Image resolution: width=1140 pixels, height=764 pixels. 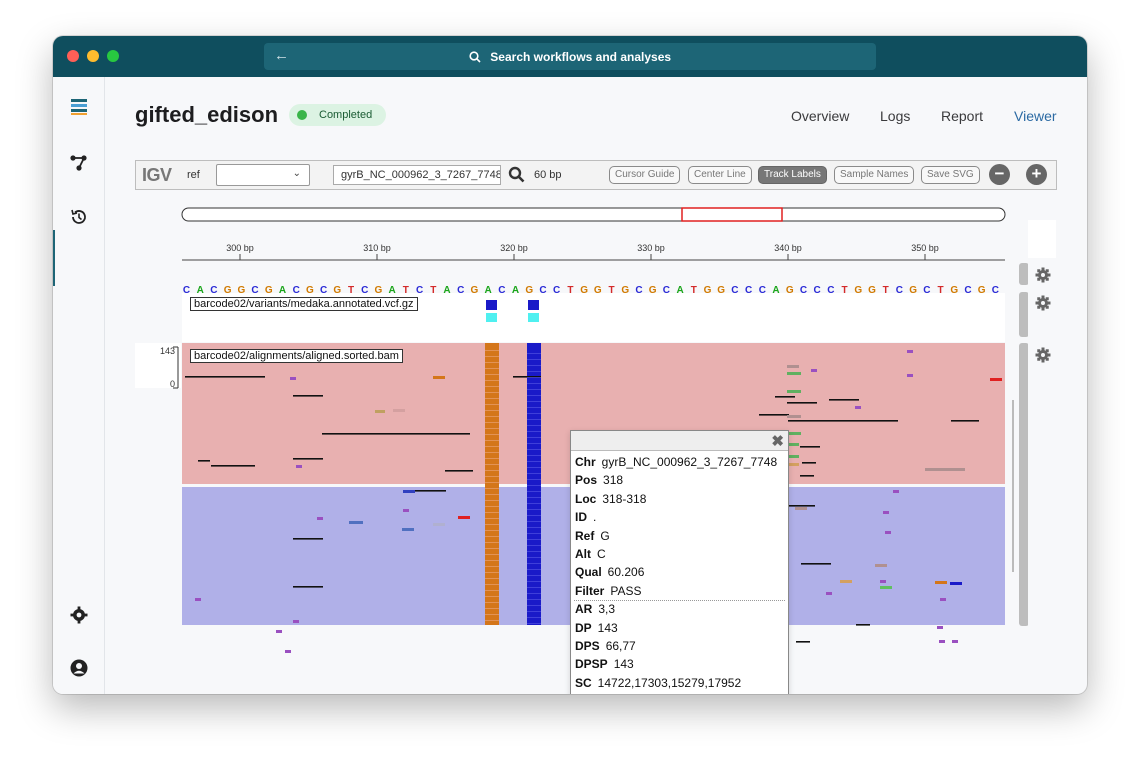 I want to click on genome-select: ⌄, so click(x=263, y=175).